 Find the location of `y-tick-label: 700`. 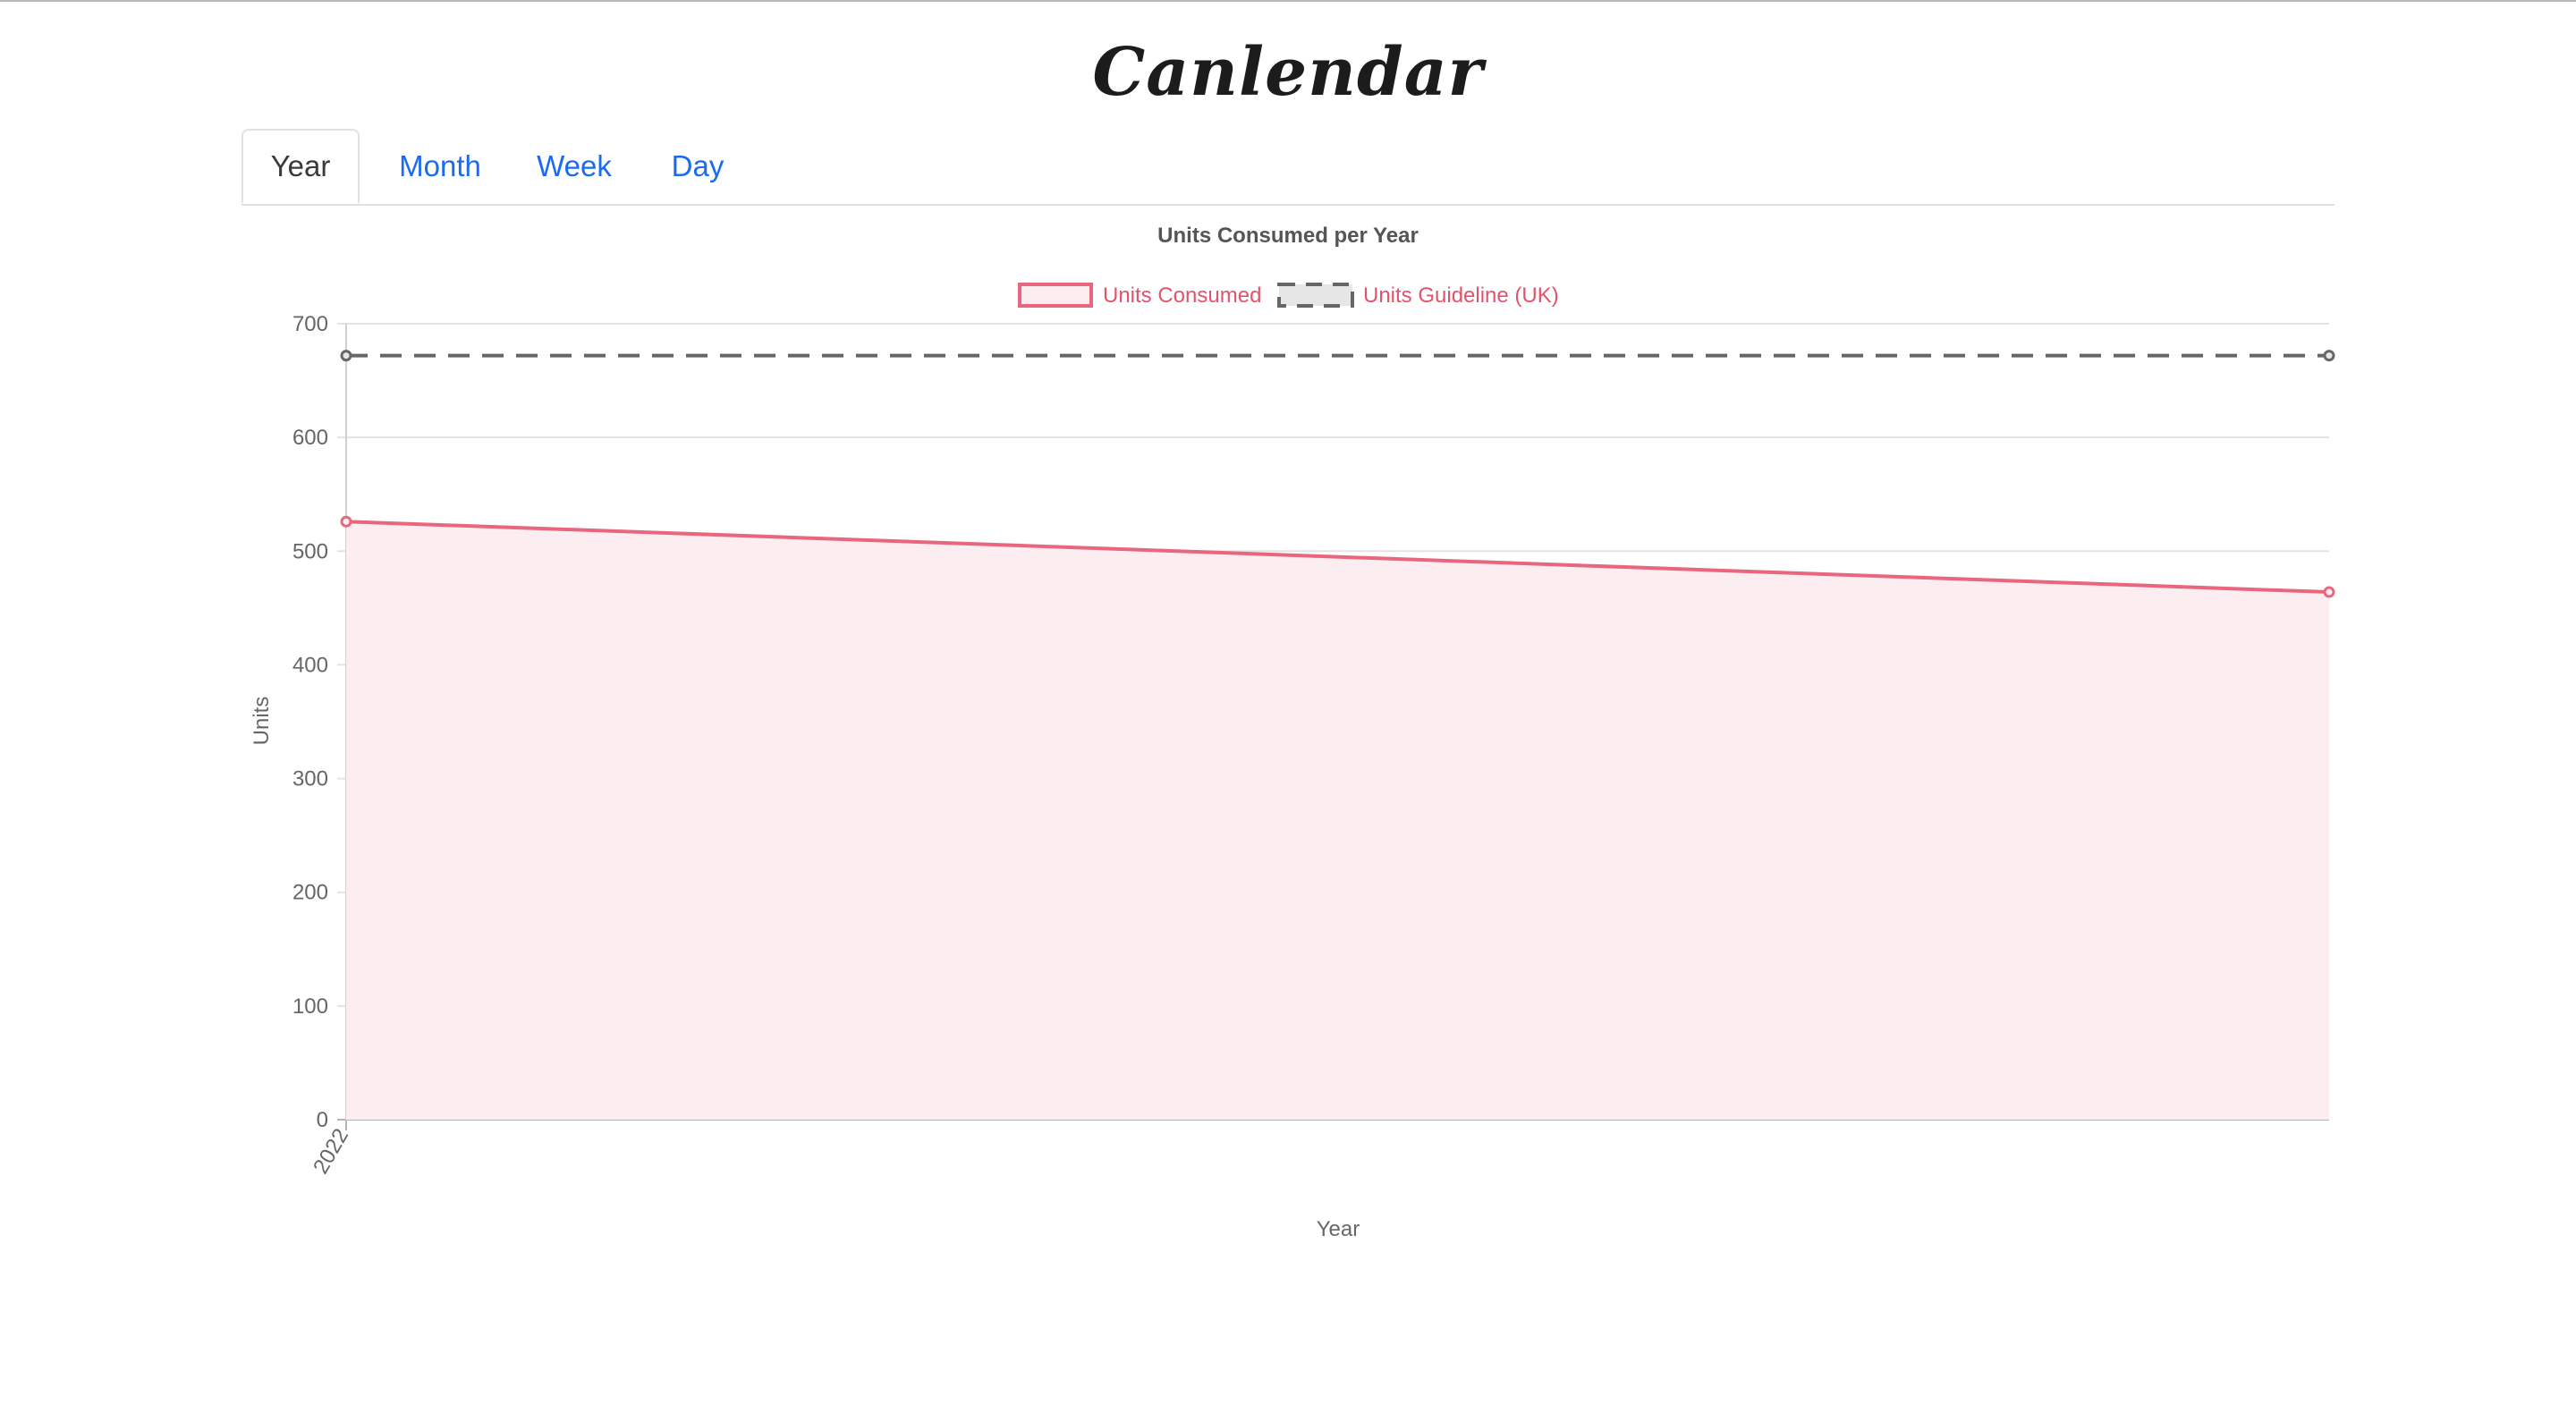

y-tick-label: 700 is located at coordinates (310, 324).